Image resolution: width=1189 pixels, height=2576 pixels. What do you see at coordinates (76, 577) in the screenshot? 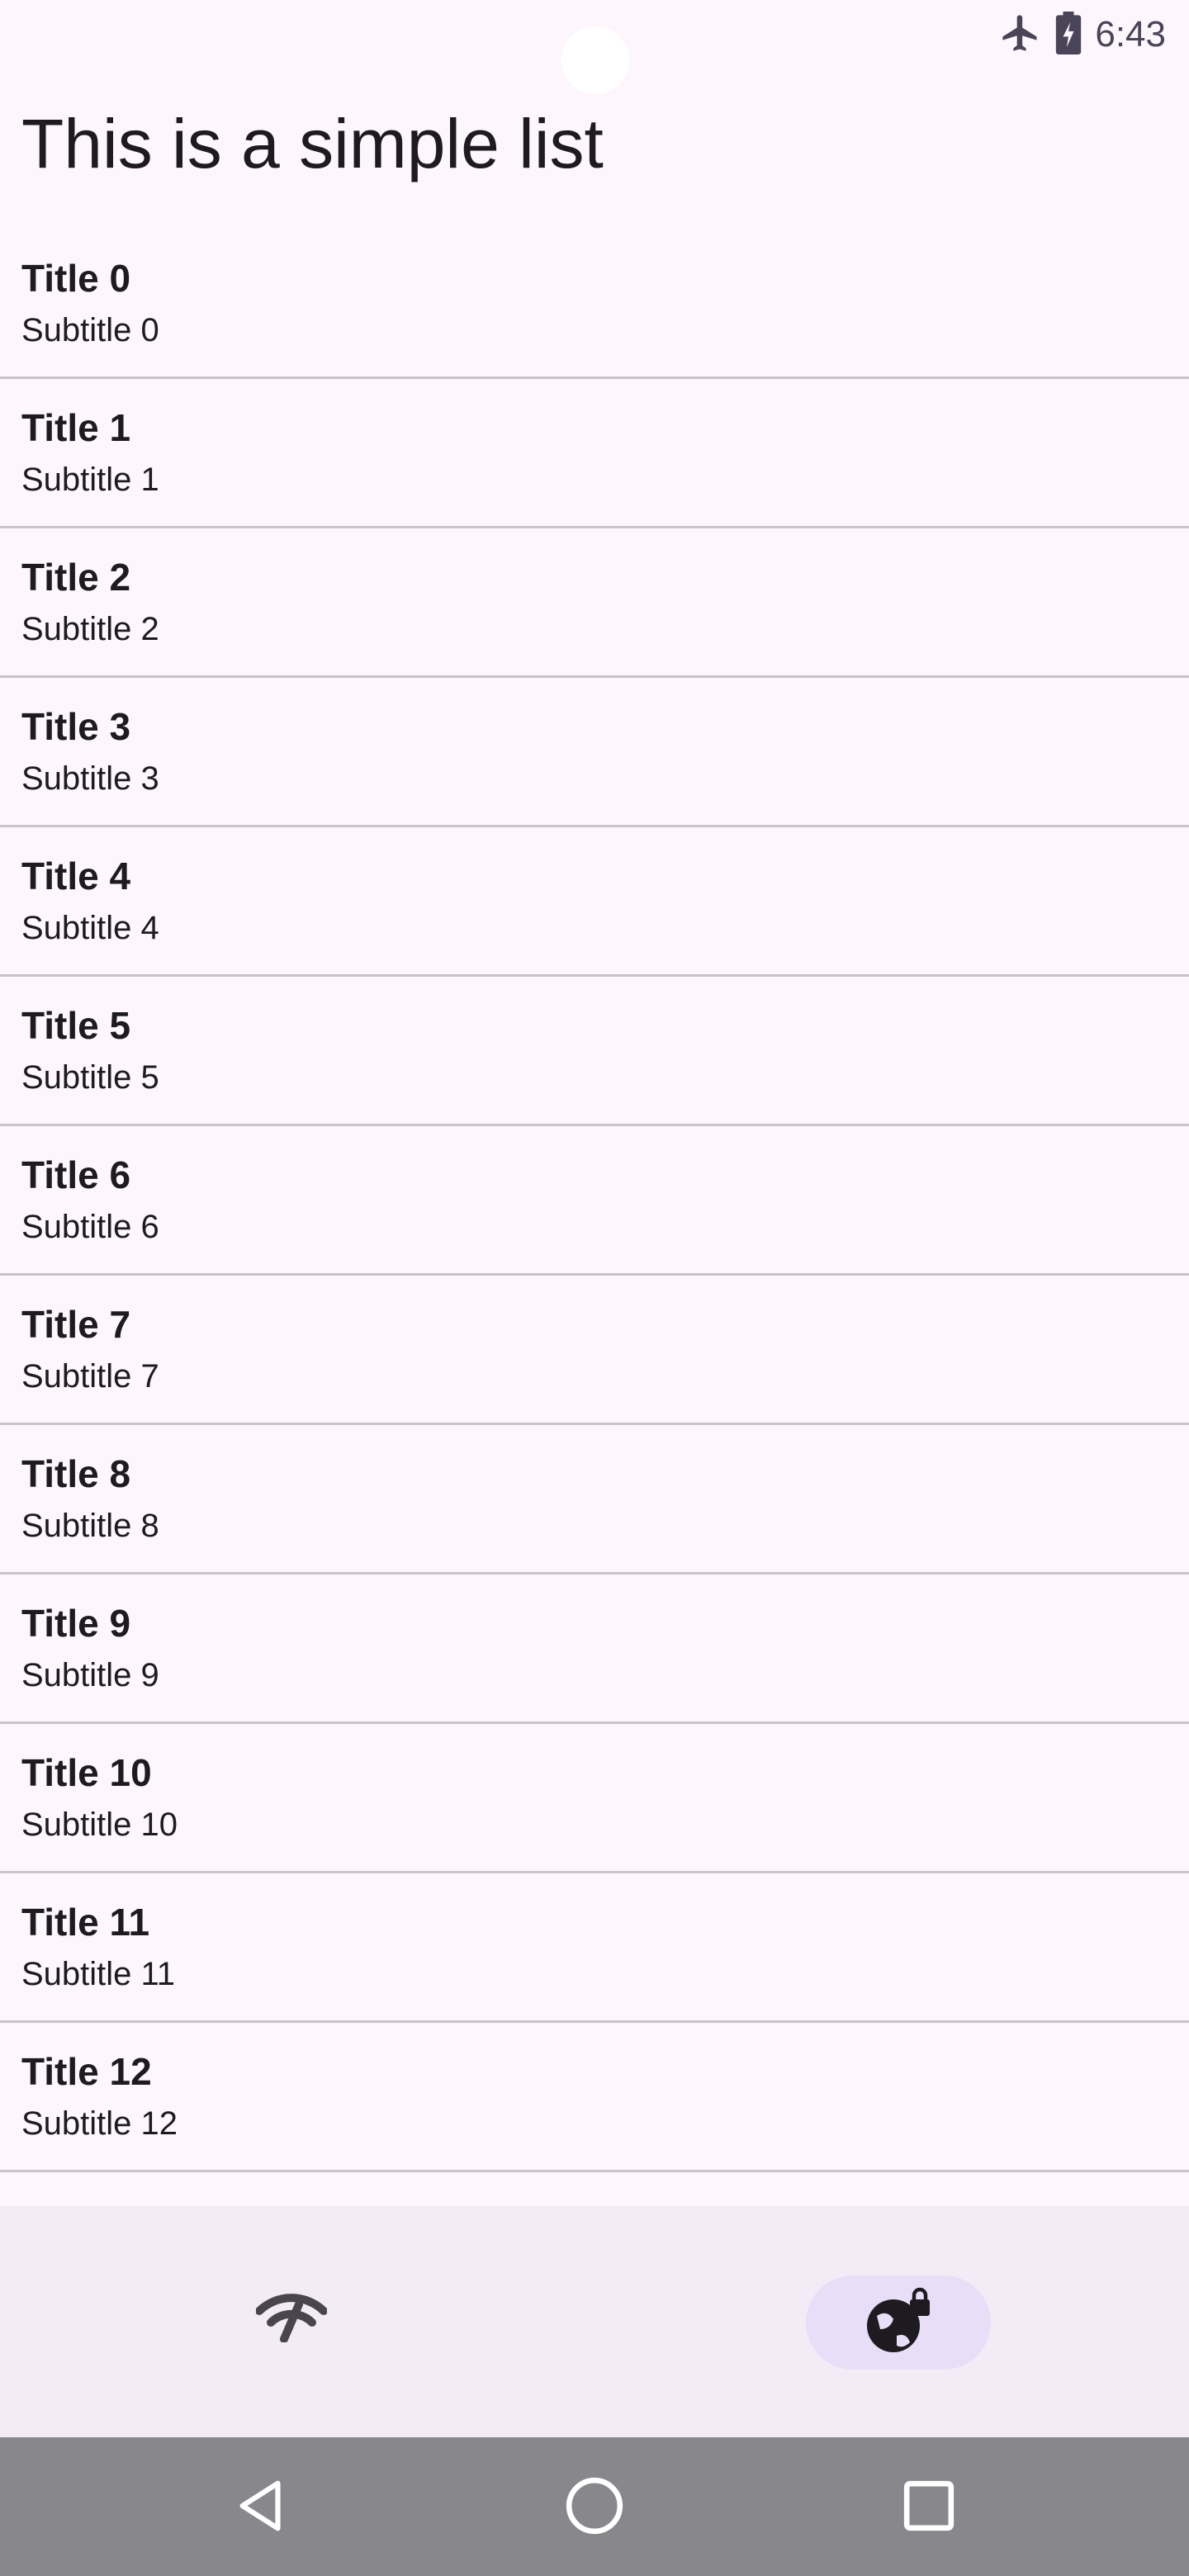
I see `list-item-title: Title 2` at bounding box center [76, 577].